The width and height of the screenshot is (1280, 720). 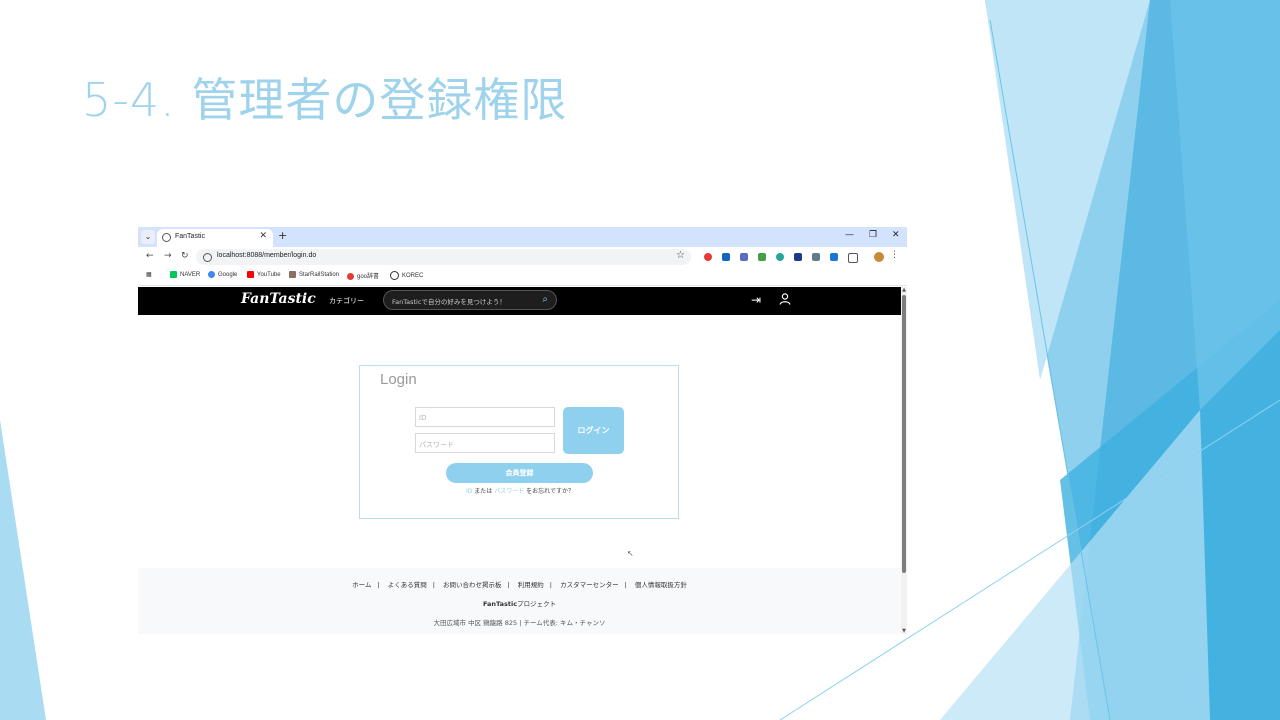 I want to click on mouse-cursor-icon: ↖, so click(x=630, y=553).